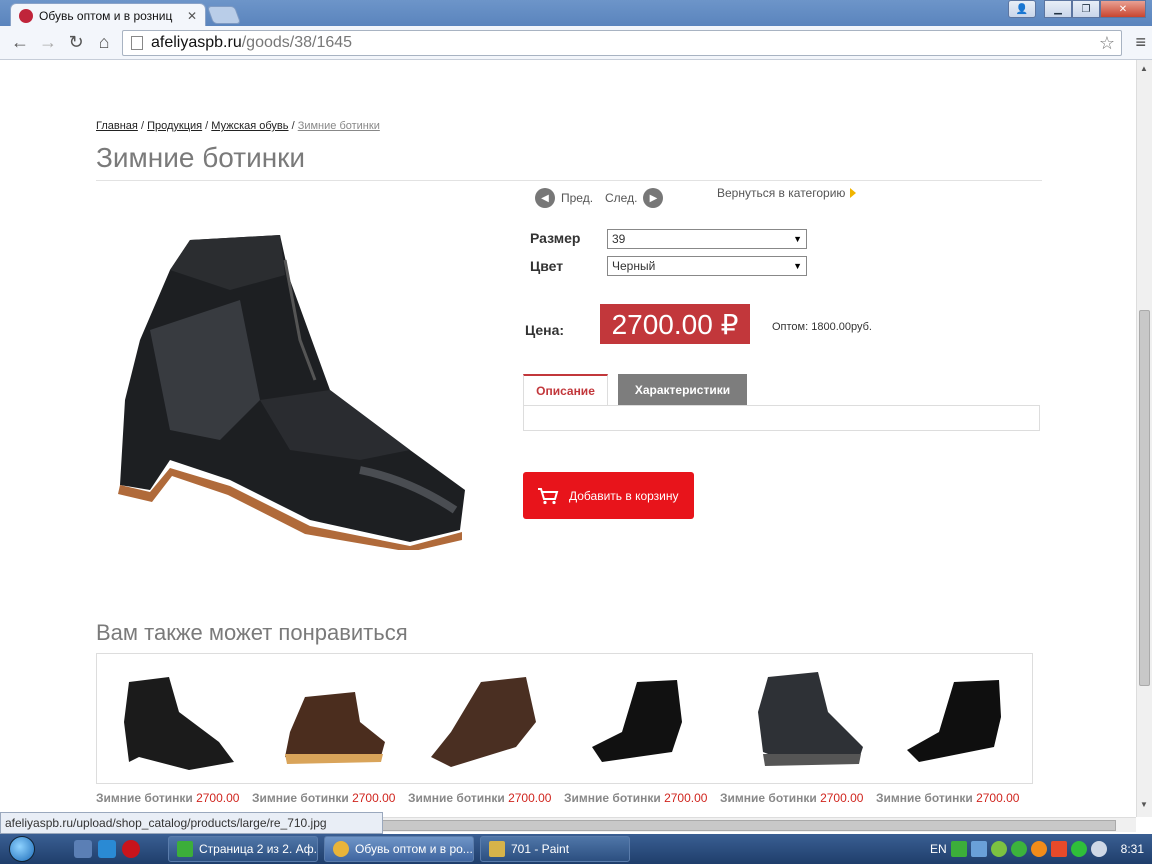  What do you see at coordinates (1144, 68) in the screenshot?
I see `scroll-up-icon: ▲` at bounding box center [1144, 68].